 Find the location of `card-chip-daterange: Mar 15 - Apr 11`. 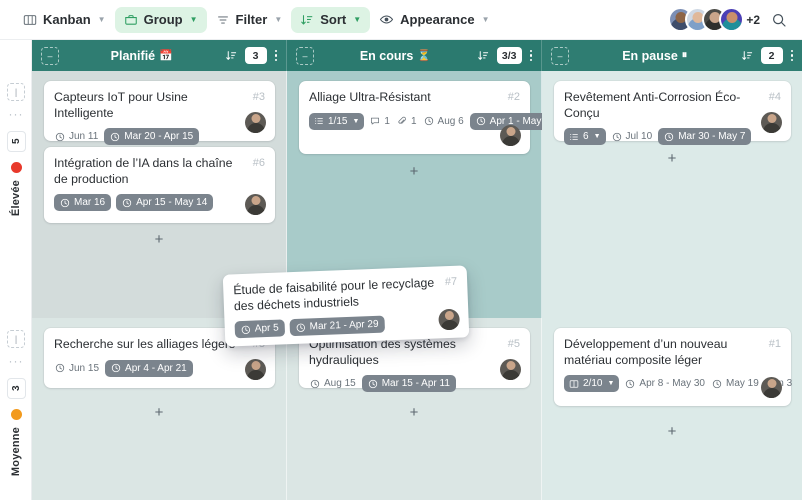

card-chip-daterange: Mar 15 - Apr 11 is located at coordinates (408, 383).